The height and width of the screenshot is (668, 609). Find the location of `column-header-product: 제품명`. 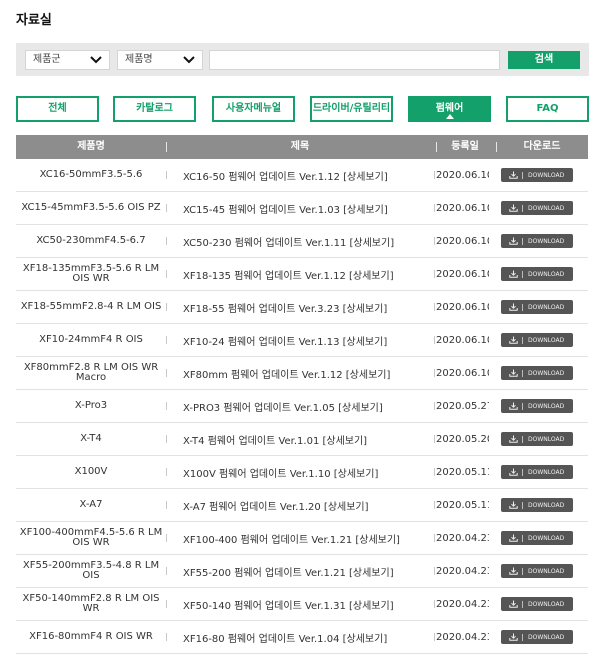

column-header-product: 제품명 is located at coordinates (91, 146).